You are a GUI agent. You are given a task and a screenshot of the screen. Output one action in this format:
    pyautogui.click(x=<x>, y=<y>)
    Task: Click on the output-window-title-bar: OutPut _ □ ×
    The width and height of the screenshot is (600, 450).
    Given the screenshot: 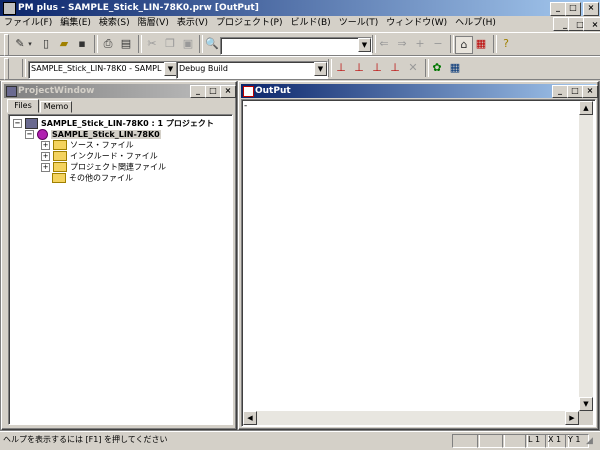 What is the action you would take?
    pyautogui.click(x=419, y=91)
    